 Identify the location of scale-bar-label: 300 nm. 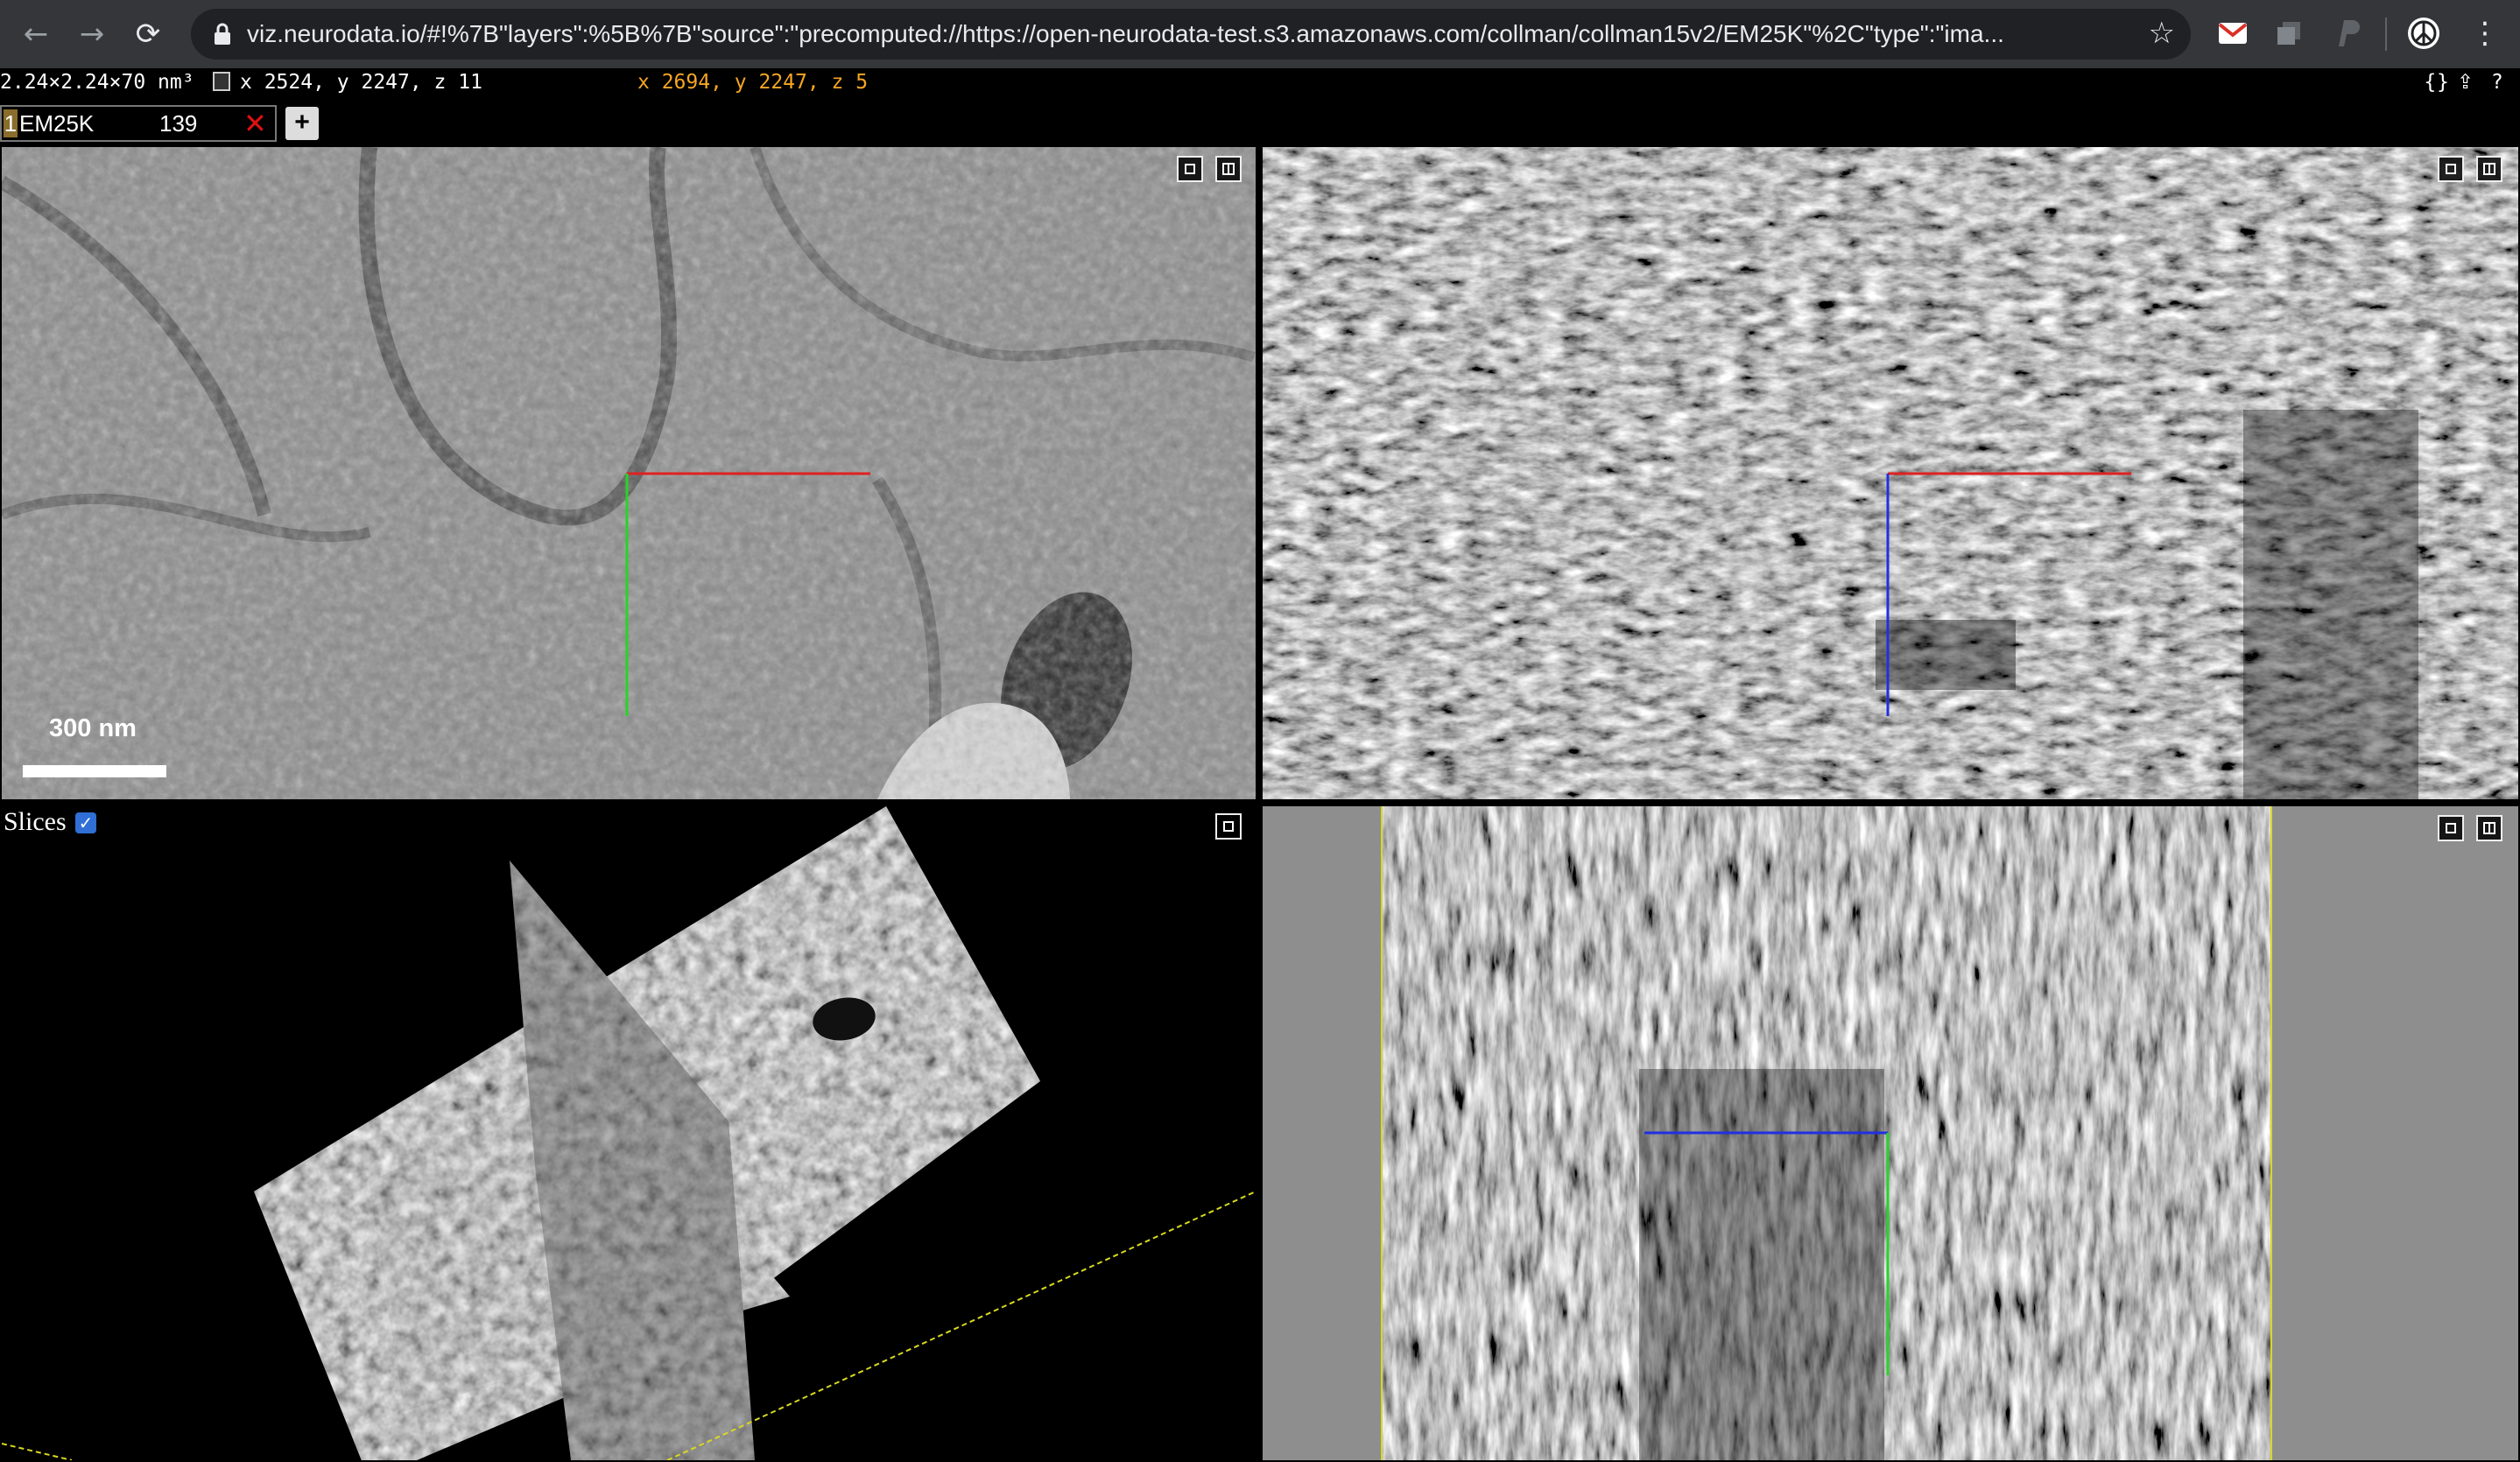
(93, 728).